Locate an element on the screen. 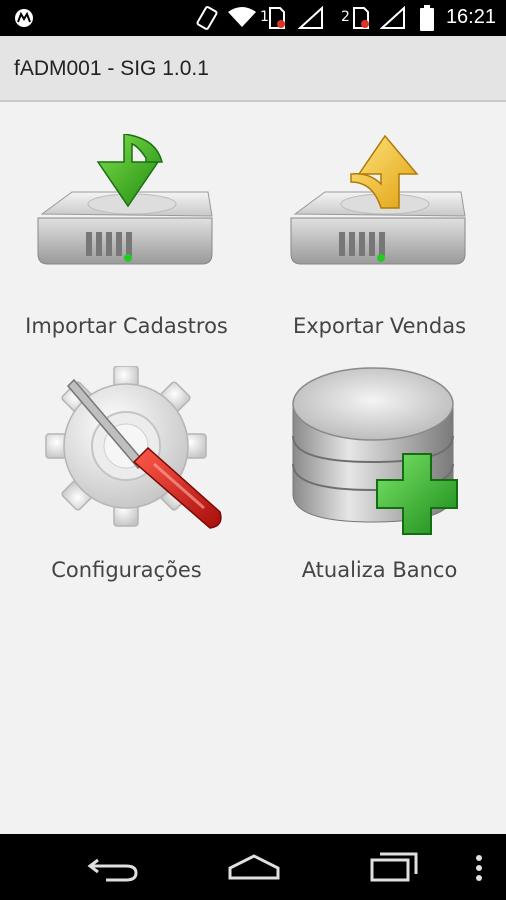 The image size is (506, 900). export-sales-label: Exportar Vendas is located at coordinates (379, 326).